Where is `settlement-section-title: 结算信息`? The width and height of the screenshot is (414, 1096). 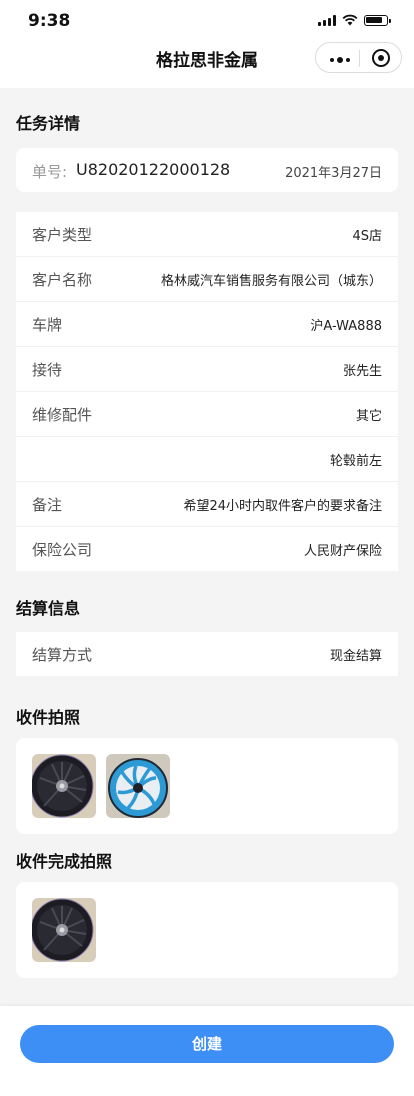
settlement-section-title: 结算信息 is located at coordinates (48, 608).